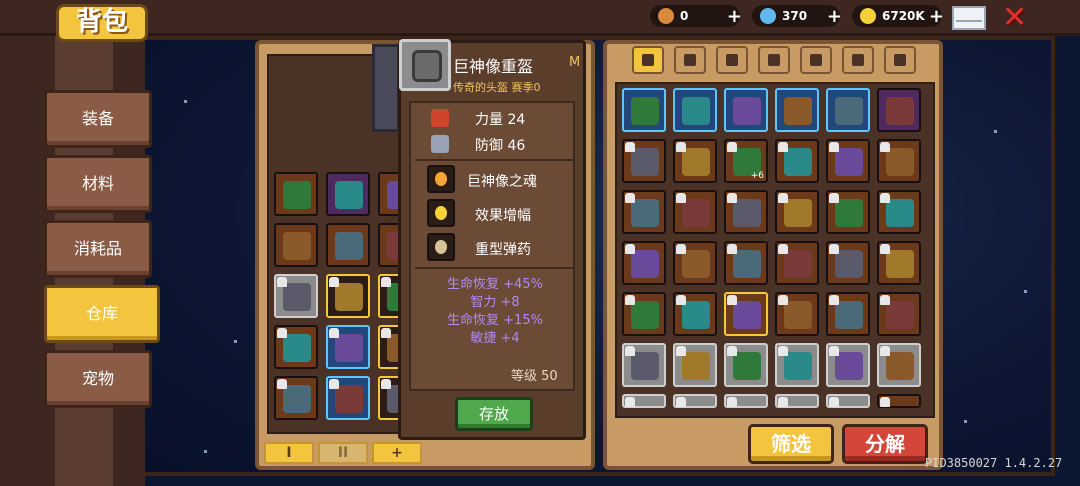 The height and width of the screenshot is (486, 1080). What do you see at coordinates (98, 184) in the screenshot?
I see `sidebar-item-materials: 材料` at bounding box center [98, 184].